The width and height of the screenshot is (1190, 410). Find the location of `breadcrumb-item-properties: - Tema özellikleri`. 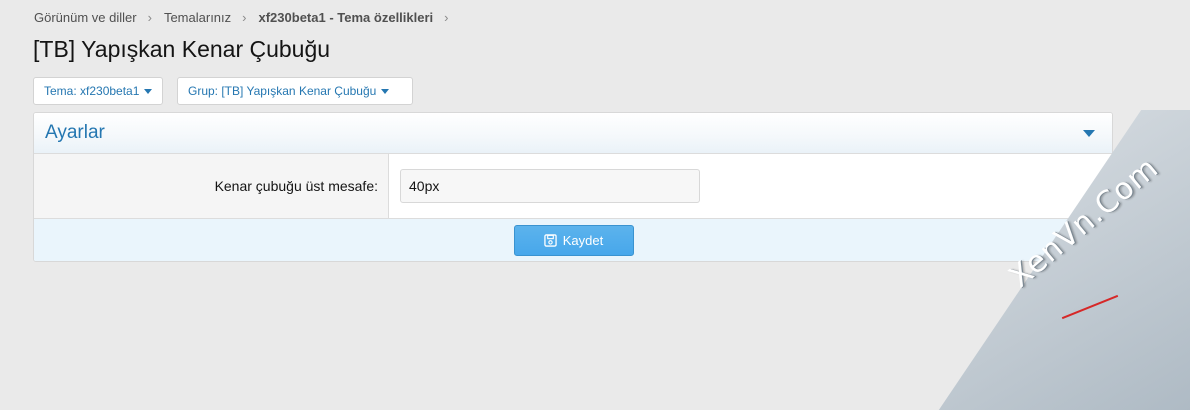

breadcrumb-item-properties: - Tema özellikleri is located at coordinates (379, 17).